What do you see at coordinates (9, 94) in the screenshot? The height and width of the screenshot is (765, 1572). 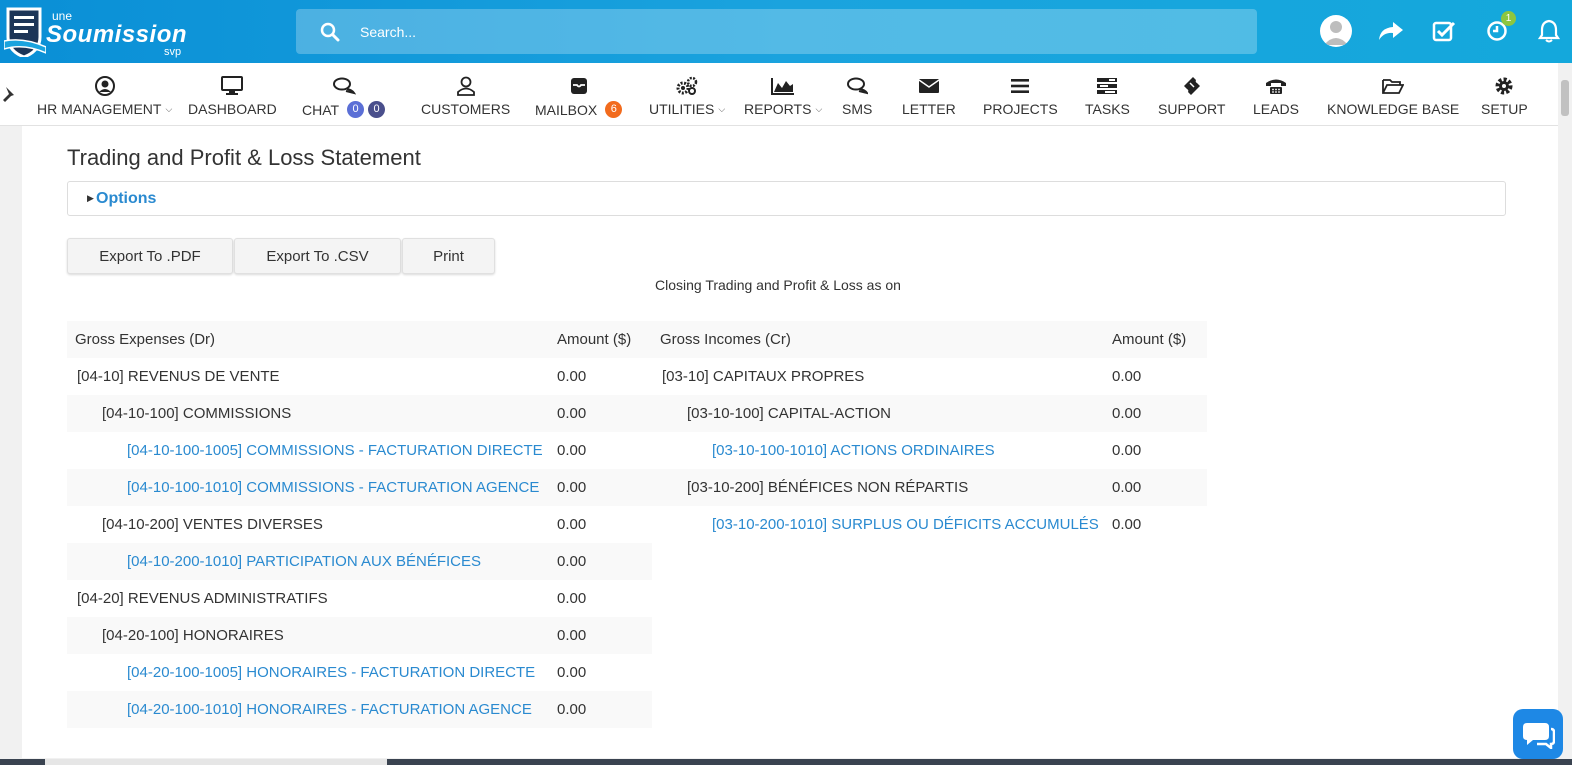 I see `pin-icon` at bounding box center [9, 94].